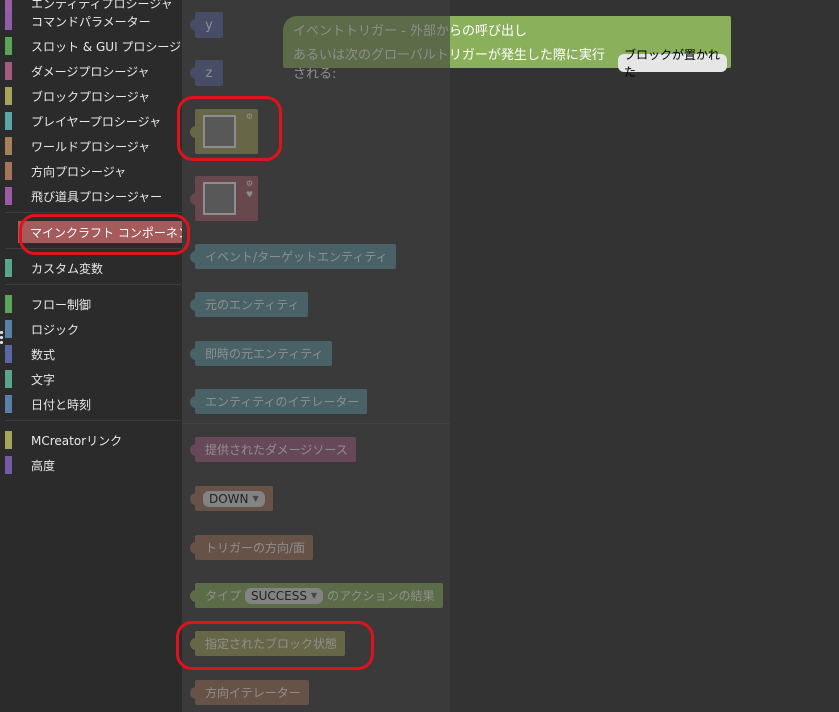  Describe the element at coordinates (219, 198) in the screenshot. I see `item-image-slot` at that location.